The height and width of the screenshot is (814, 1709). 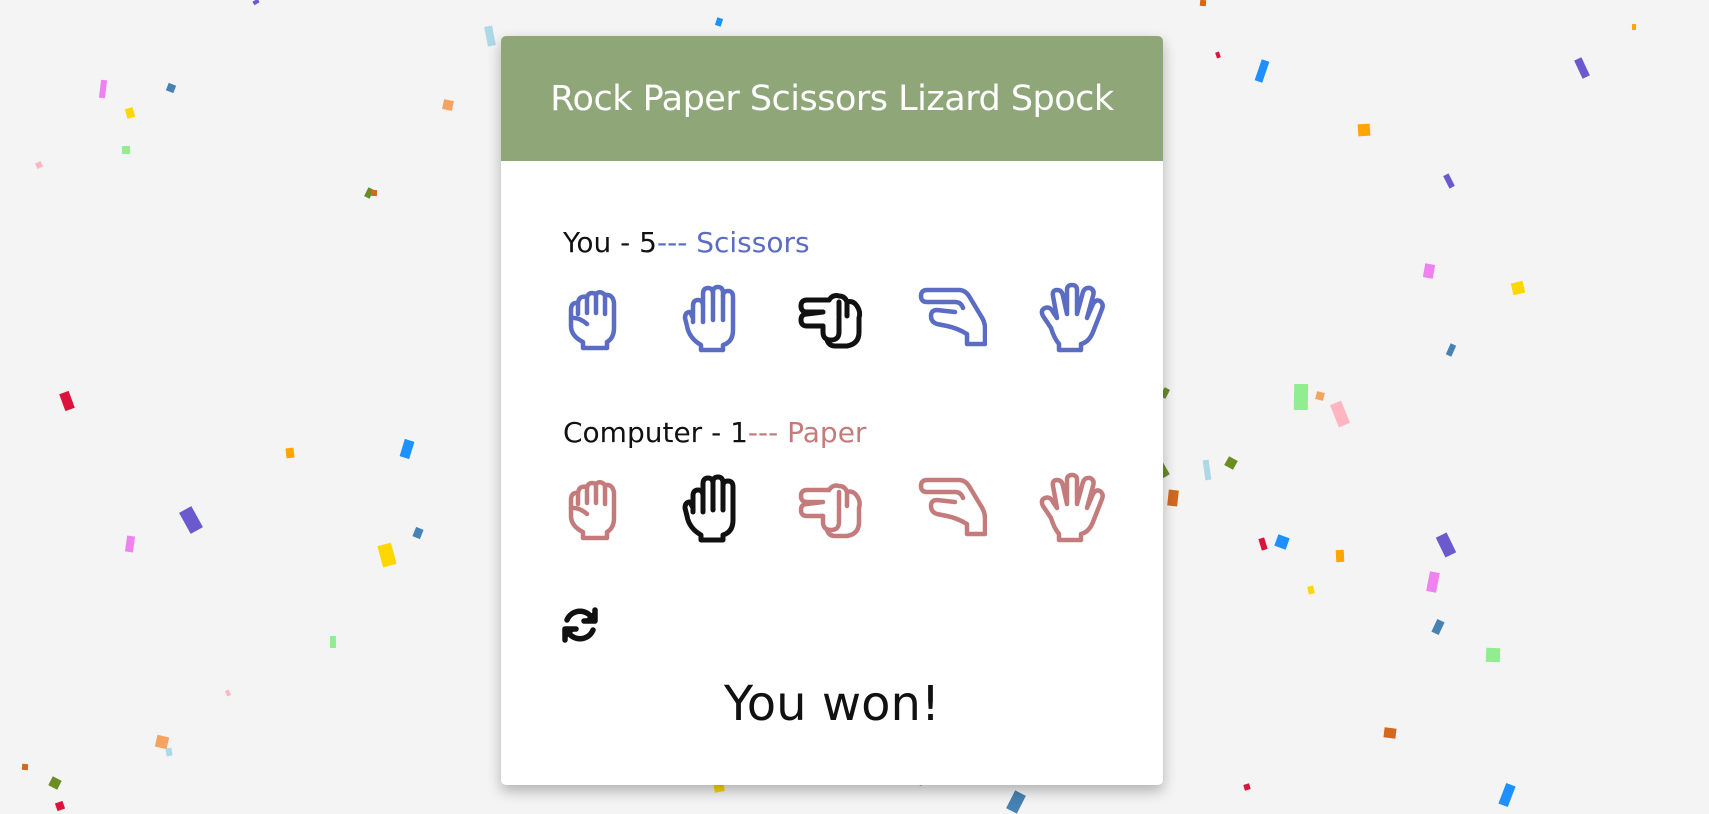 I want to click on computer-scissors, so click(x=831, y=508).